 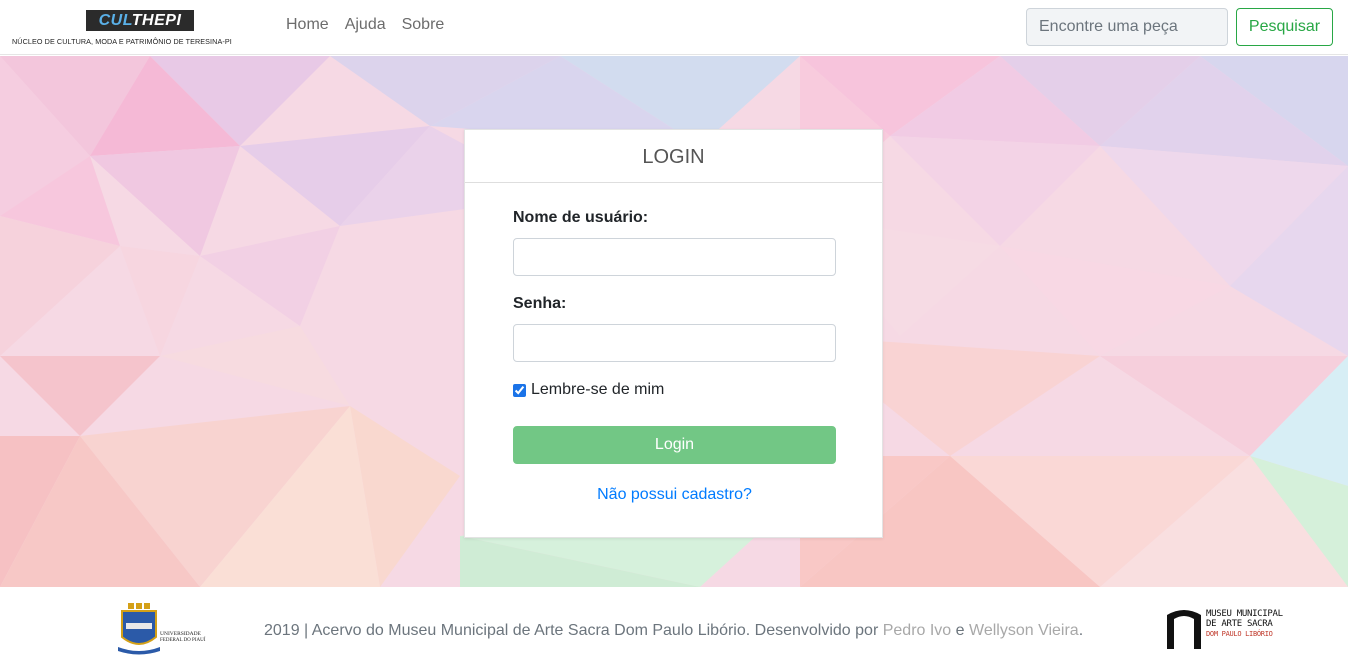 I want to click on username-label: Nome de usuário:, so click(x=581, y=217).